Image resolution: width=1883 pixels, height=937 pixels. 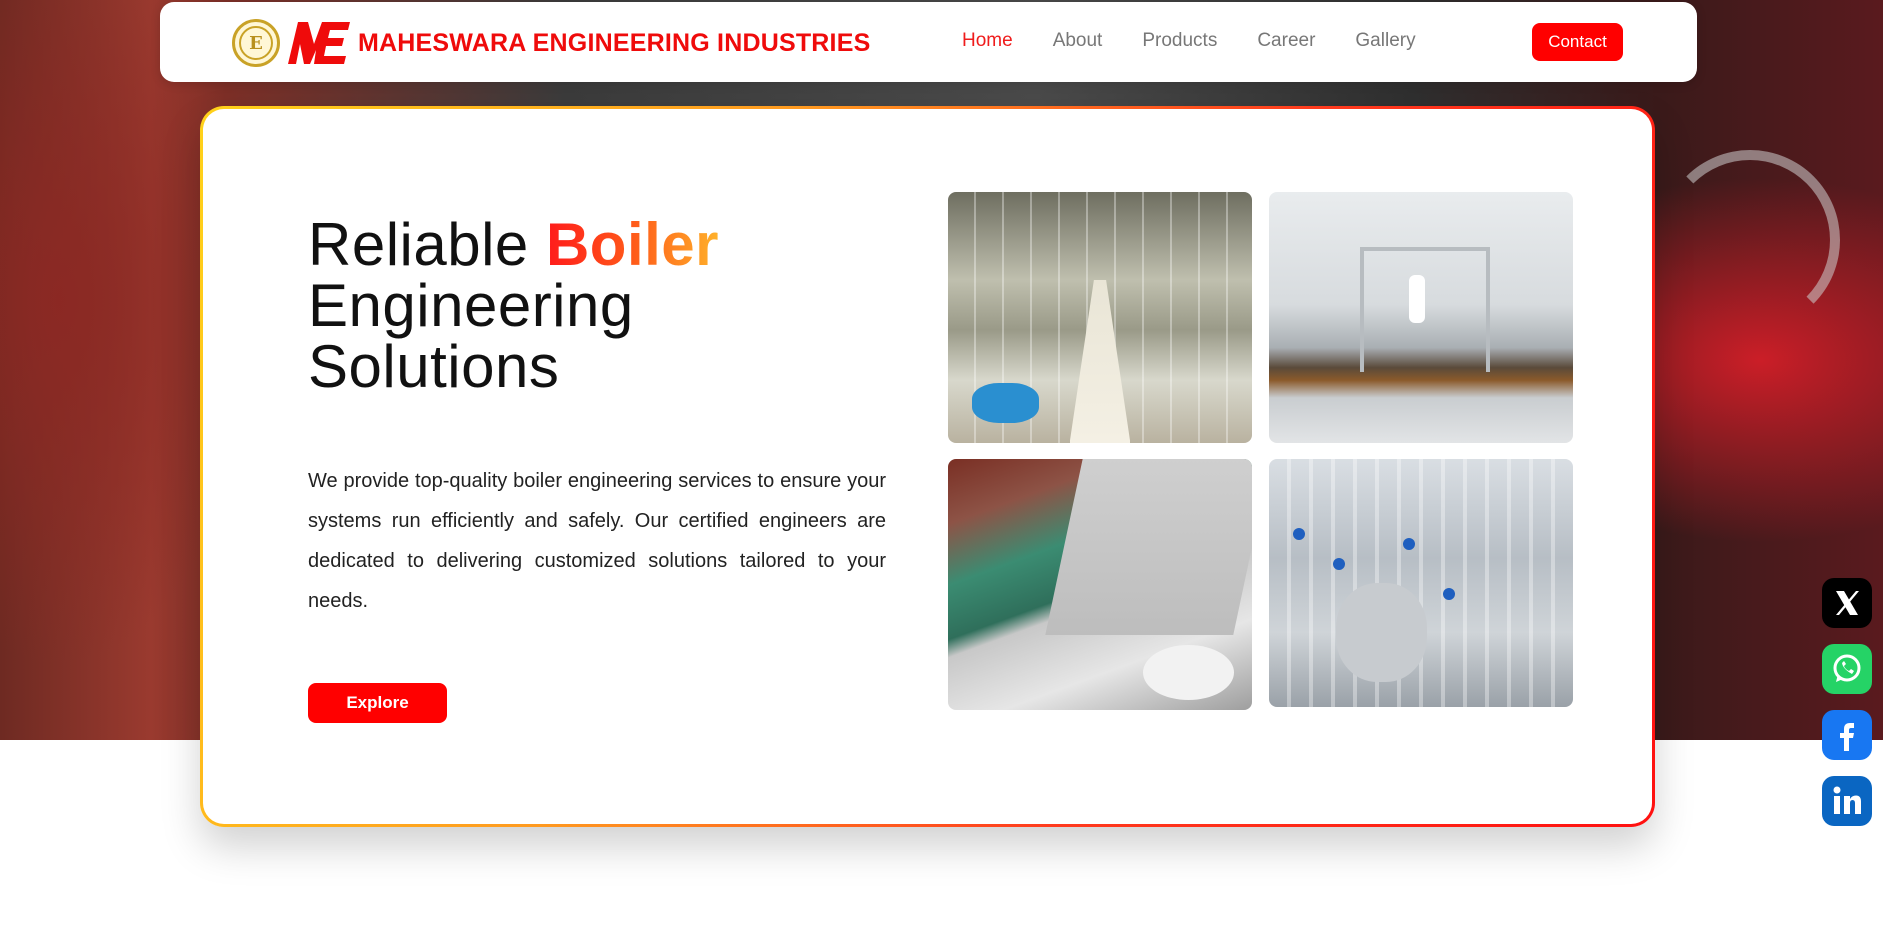 What do you see at coordinates (1100, 317) in the screenshot?
I see `factory-hall-photo` at bounding box center [1100, 317].